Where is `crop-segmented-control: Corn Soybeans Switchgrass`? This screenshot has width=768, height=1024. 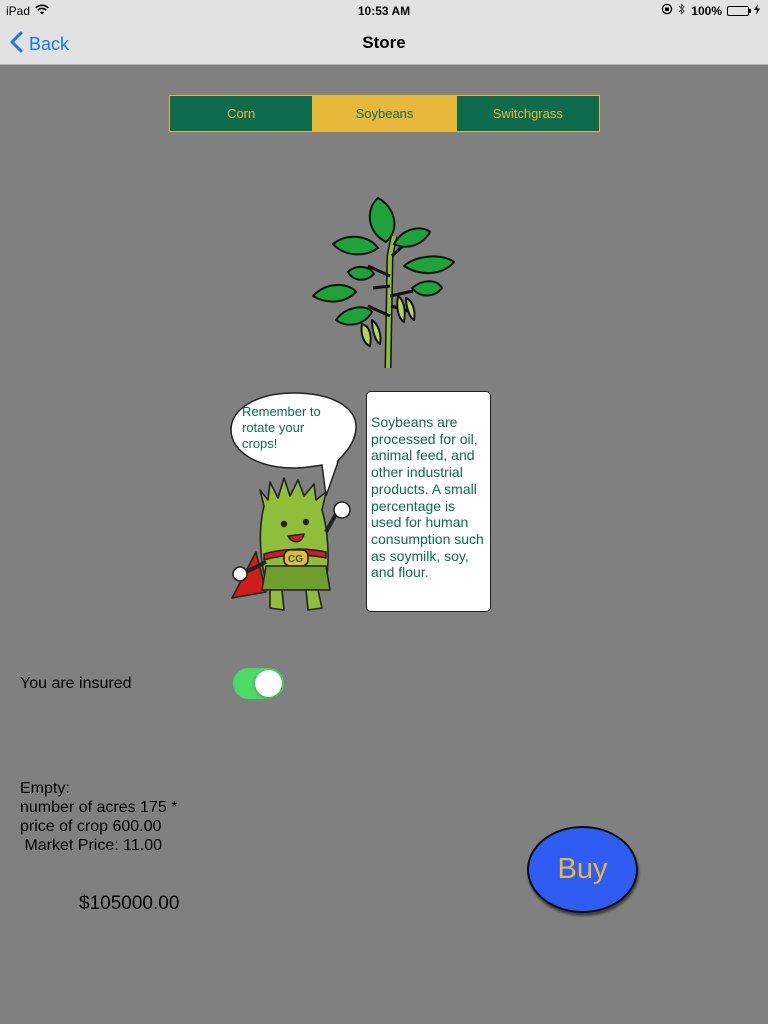 crop-segmented-control: Corn Soybeans Switchgrass is located at coordinates (384, 113).